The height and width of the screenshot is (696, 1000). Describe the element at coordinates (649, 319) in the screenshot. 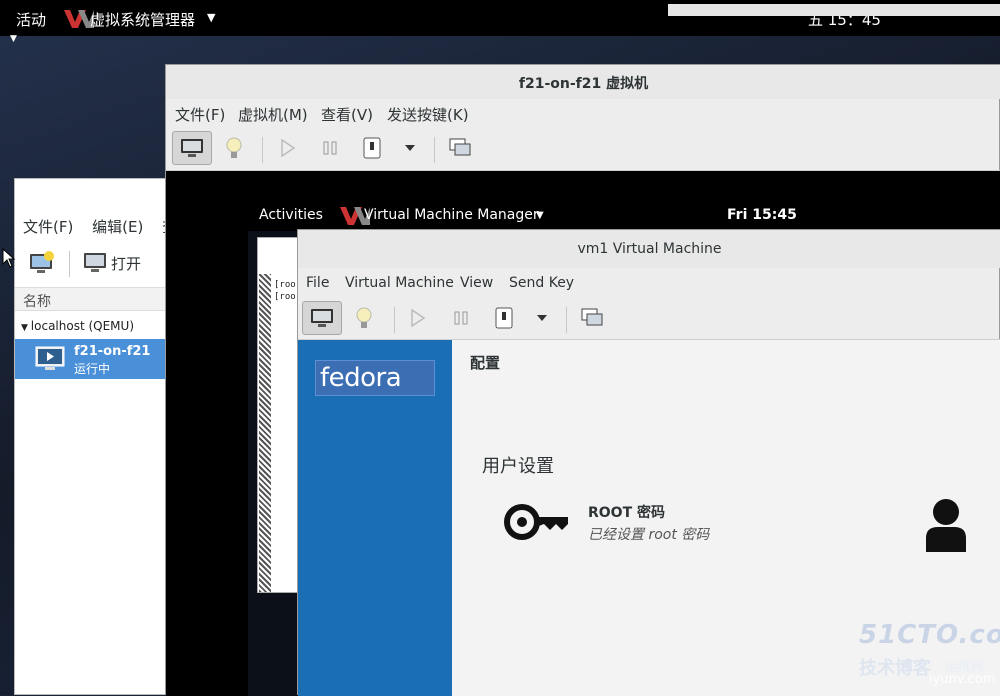

I see `inner-toolbar` at that location.